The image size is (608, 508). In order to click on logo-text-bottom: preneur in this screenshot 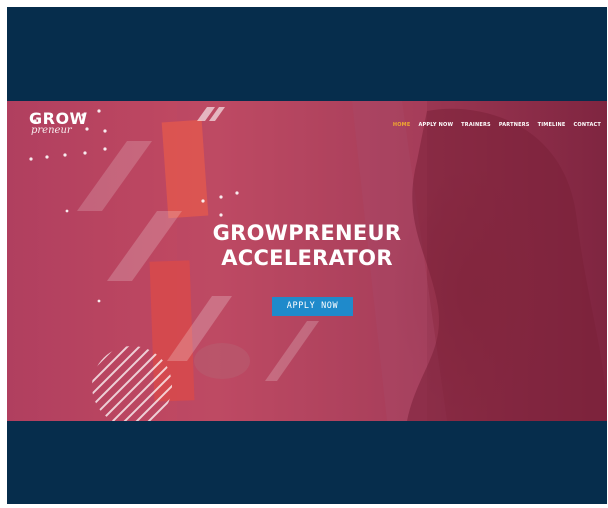, I will do `click(51, 130)`.